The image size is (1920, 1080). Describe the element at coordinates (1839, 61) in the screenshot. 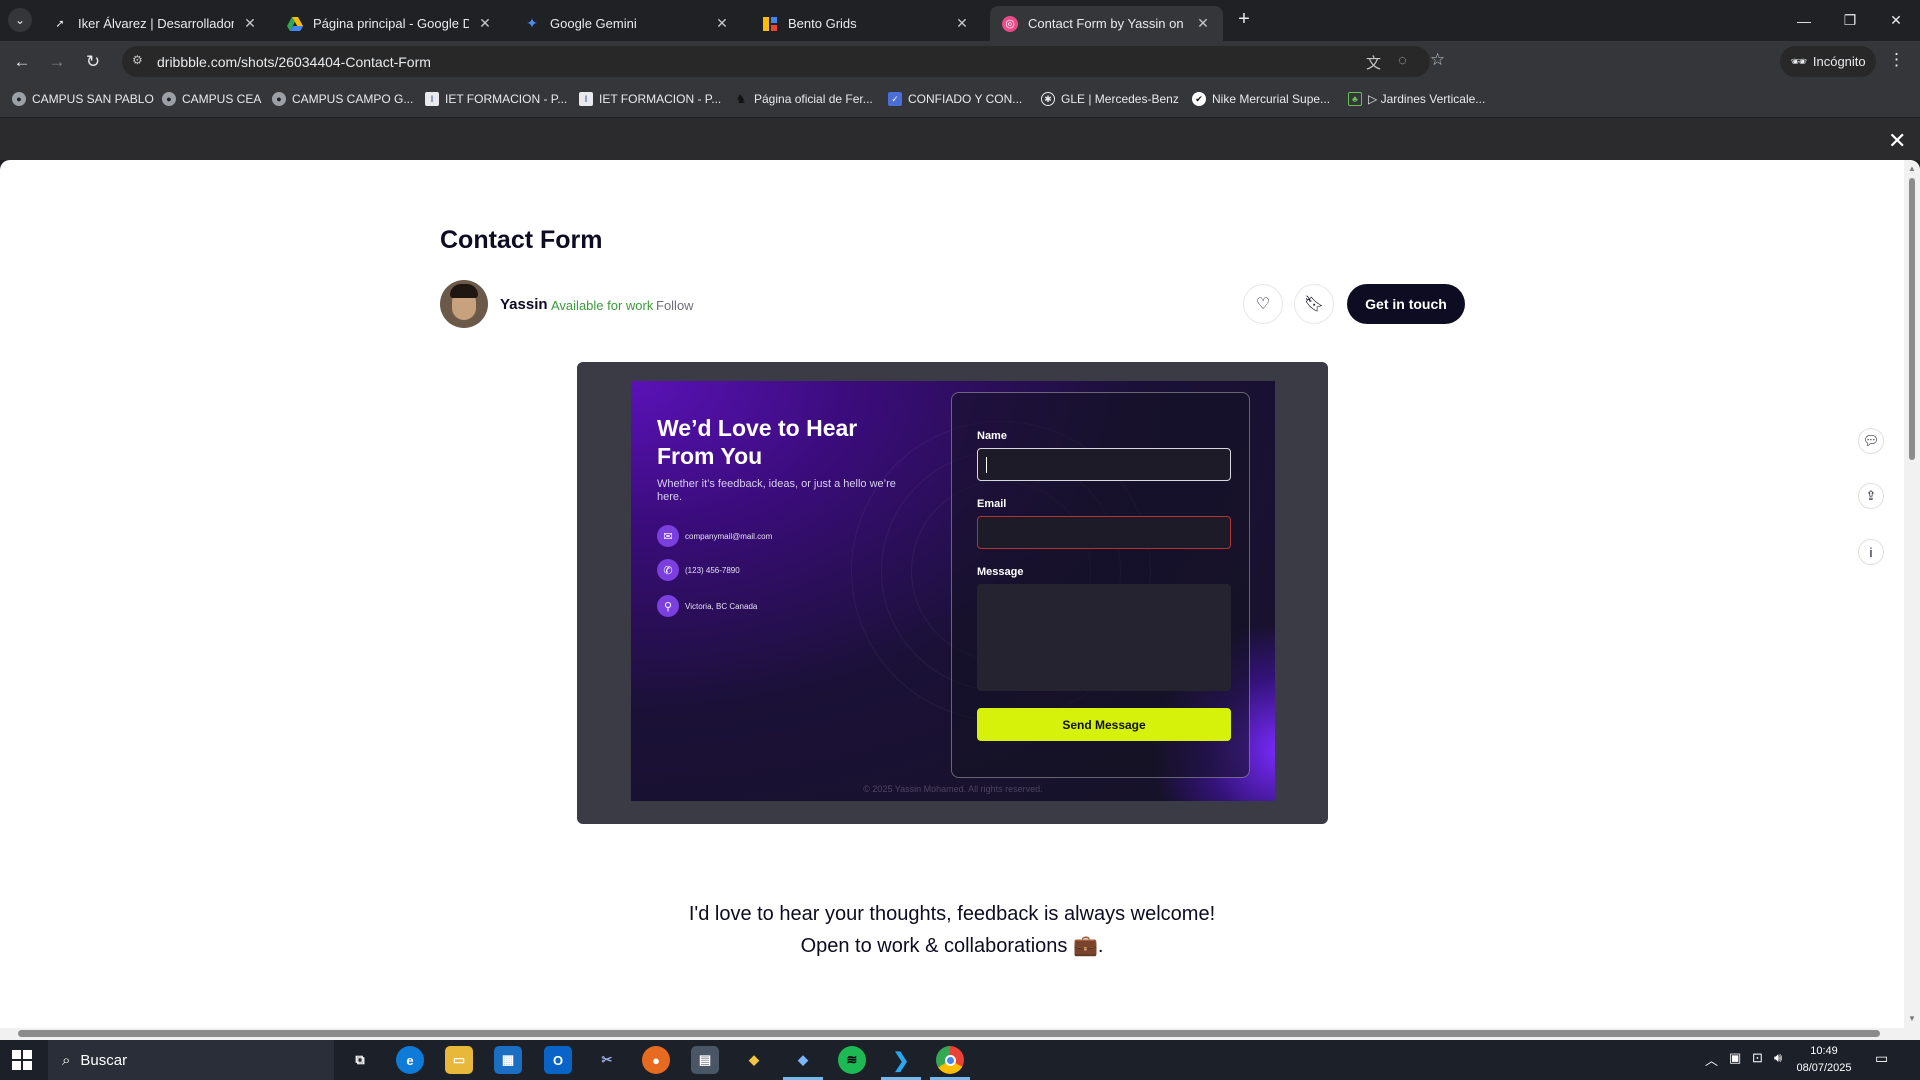

I see `incognito-label: Incógnito` at that location.